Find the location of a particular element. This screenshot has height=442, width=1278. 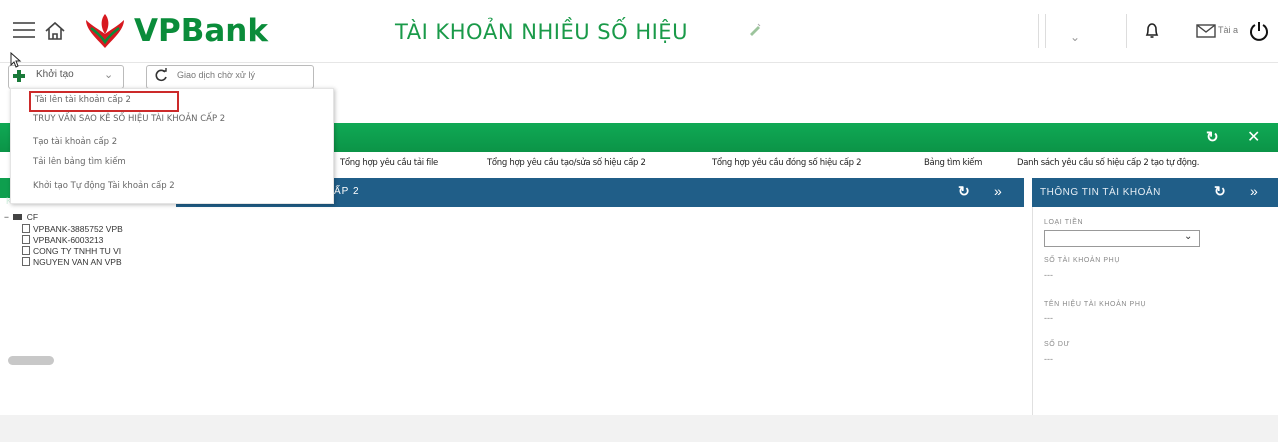

vpbank-logo-icon is located at coordinates (105, 31).